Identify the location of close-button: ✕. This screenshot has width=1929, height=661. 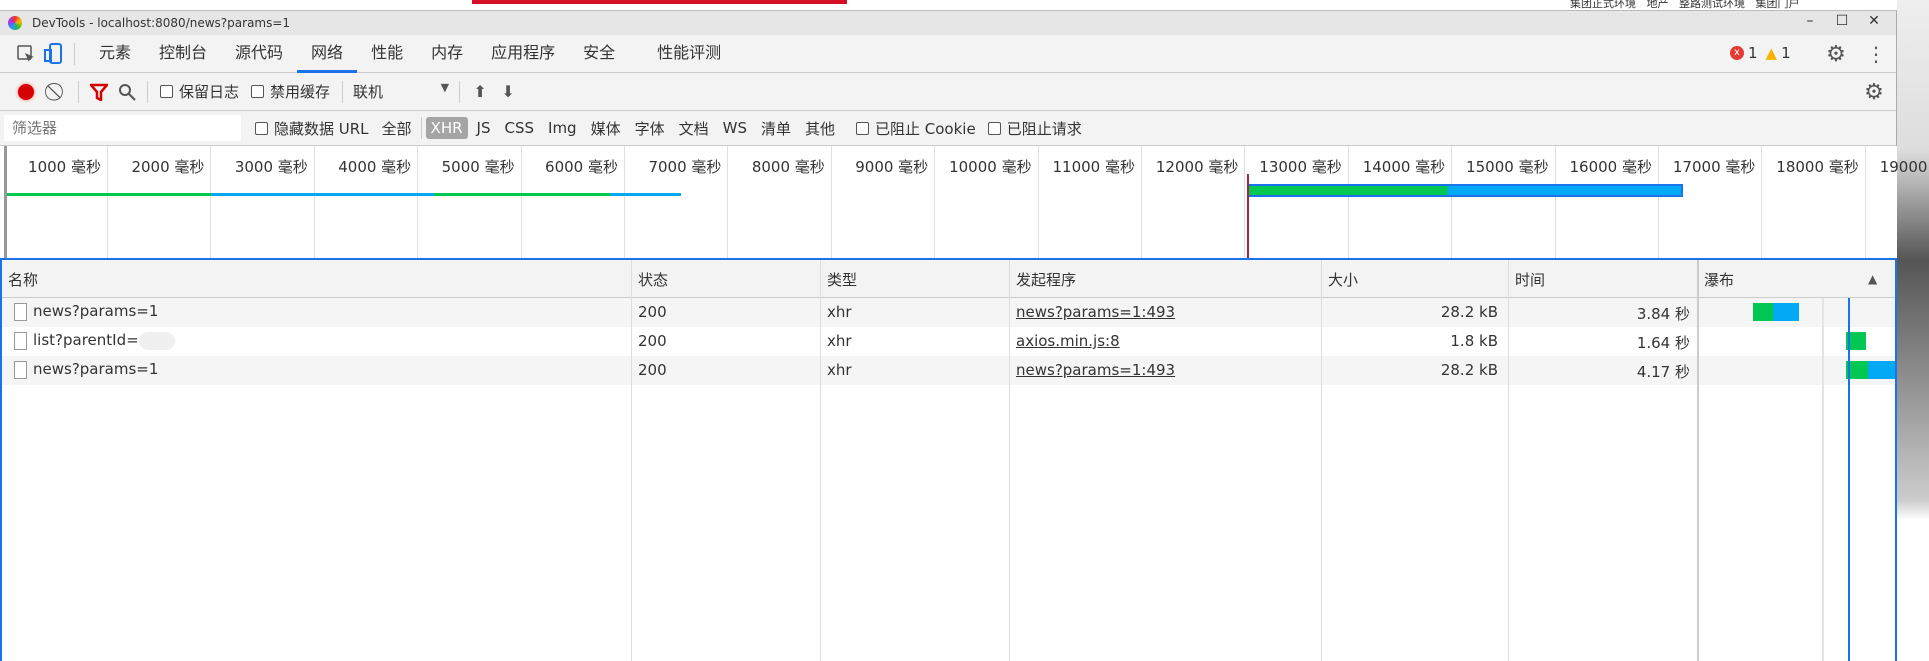
(1874, 21).